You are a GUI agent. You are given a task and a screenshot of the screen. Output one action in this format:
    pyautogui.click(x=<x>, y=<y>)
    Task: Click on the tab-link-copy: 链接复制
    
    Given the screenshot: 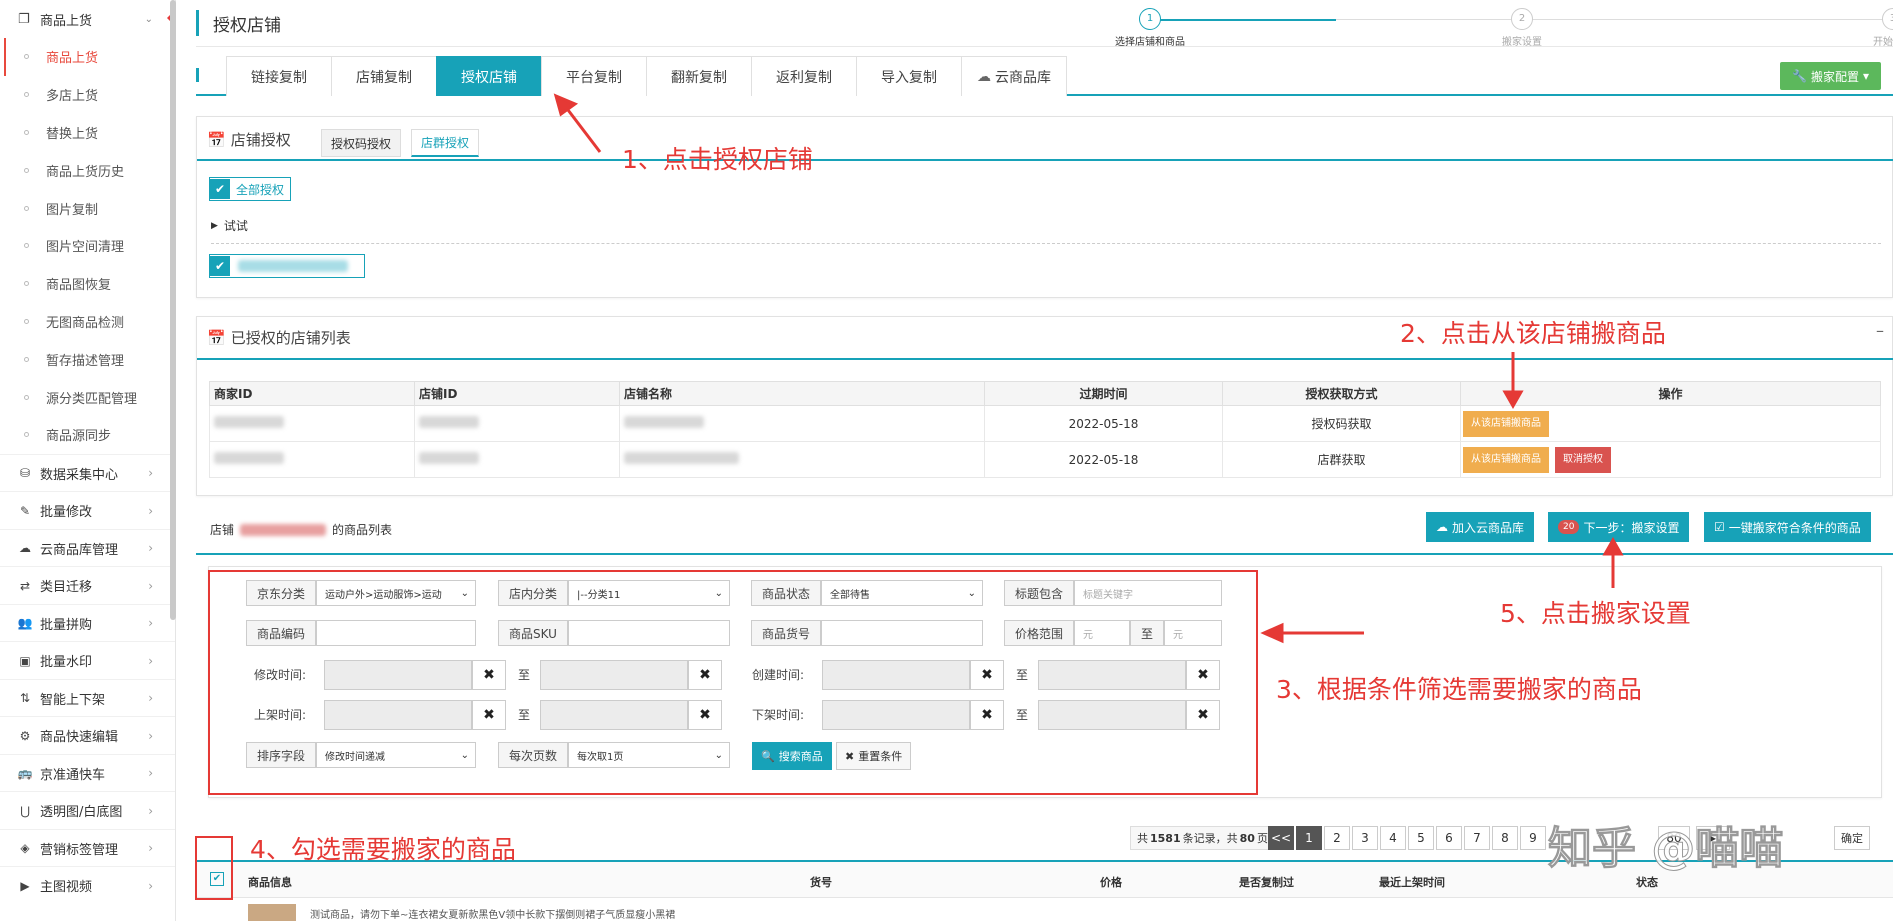 What is the action you would take?
    pyautogui.click(x=279, y=76)
    